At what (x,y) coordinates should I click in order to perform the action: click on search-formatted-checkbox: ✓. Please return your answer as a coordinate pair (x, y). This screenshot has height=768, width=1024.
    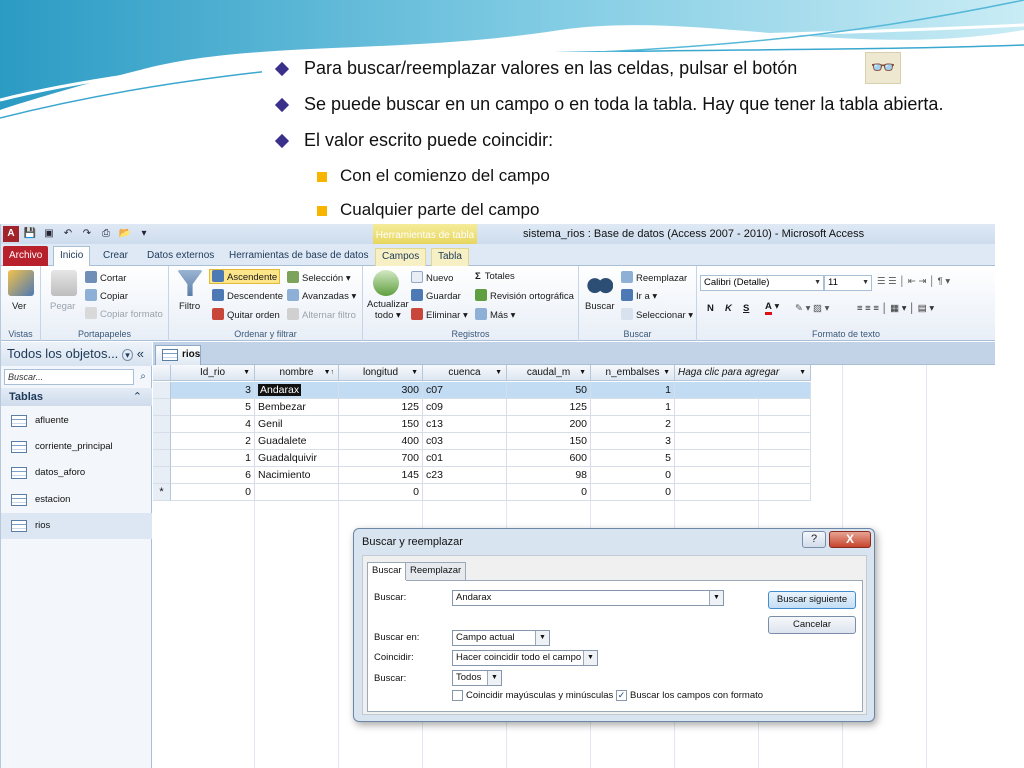
    Looking at the image, I should click on (621, 695).